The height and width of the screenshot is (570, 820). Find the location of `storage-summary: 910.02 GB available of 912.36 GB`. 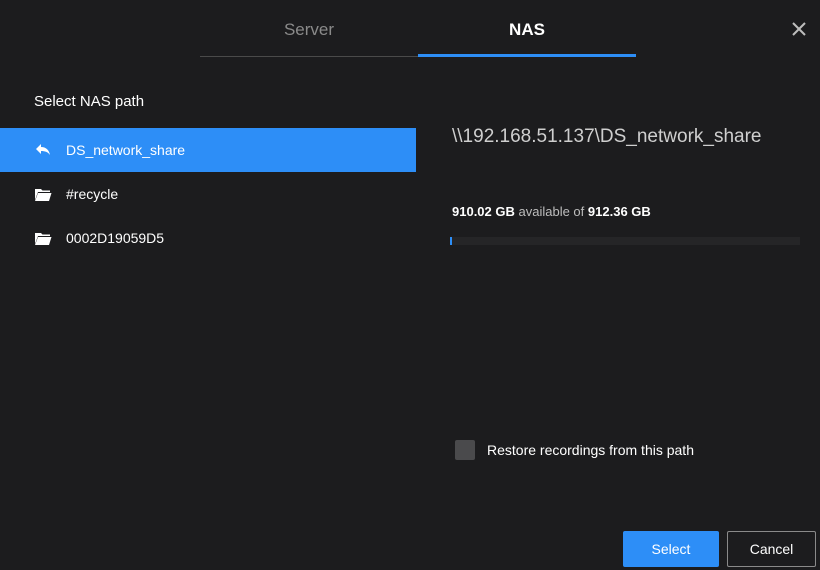

storage-summary: 910.02 GB available of 912.36 GB is located at coordinates (551, 211).